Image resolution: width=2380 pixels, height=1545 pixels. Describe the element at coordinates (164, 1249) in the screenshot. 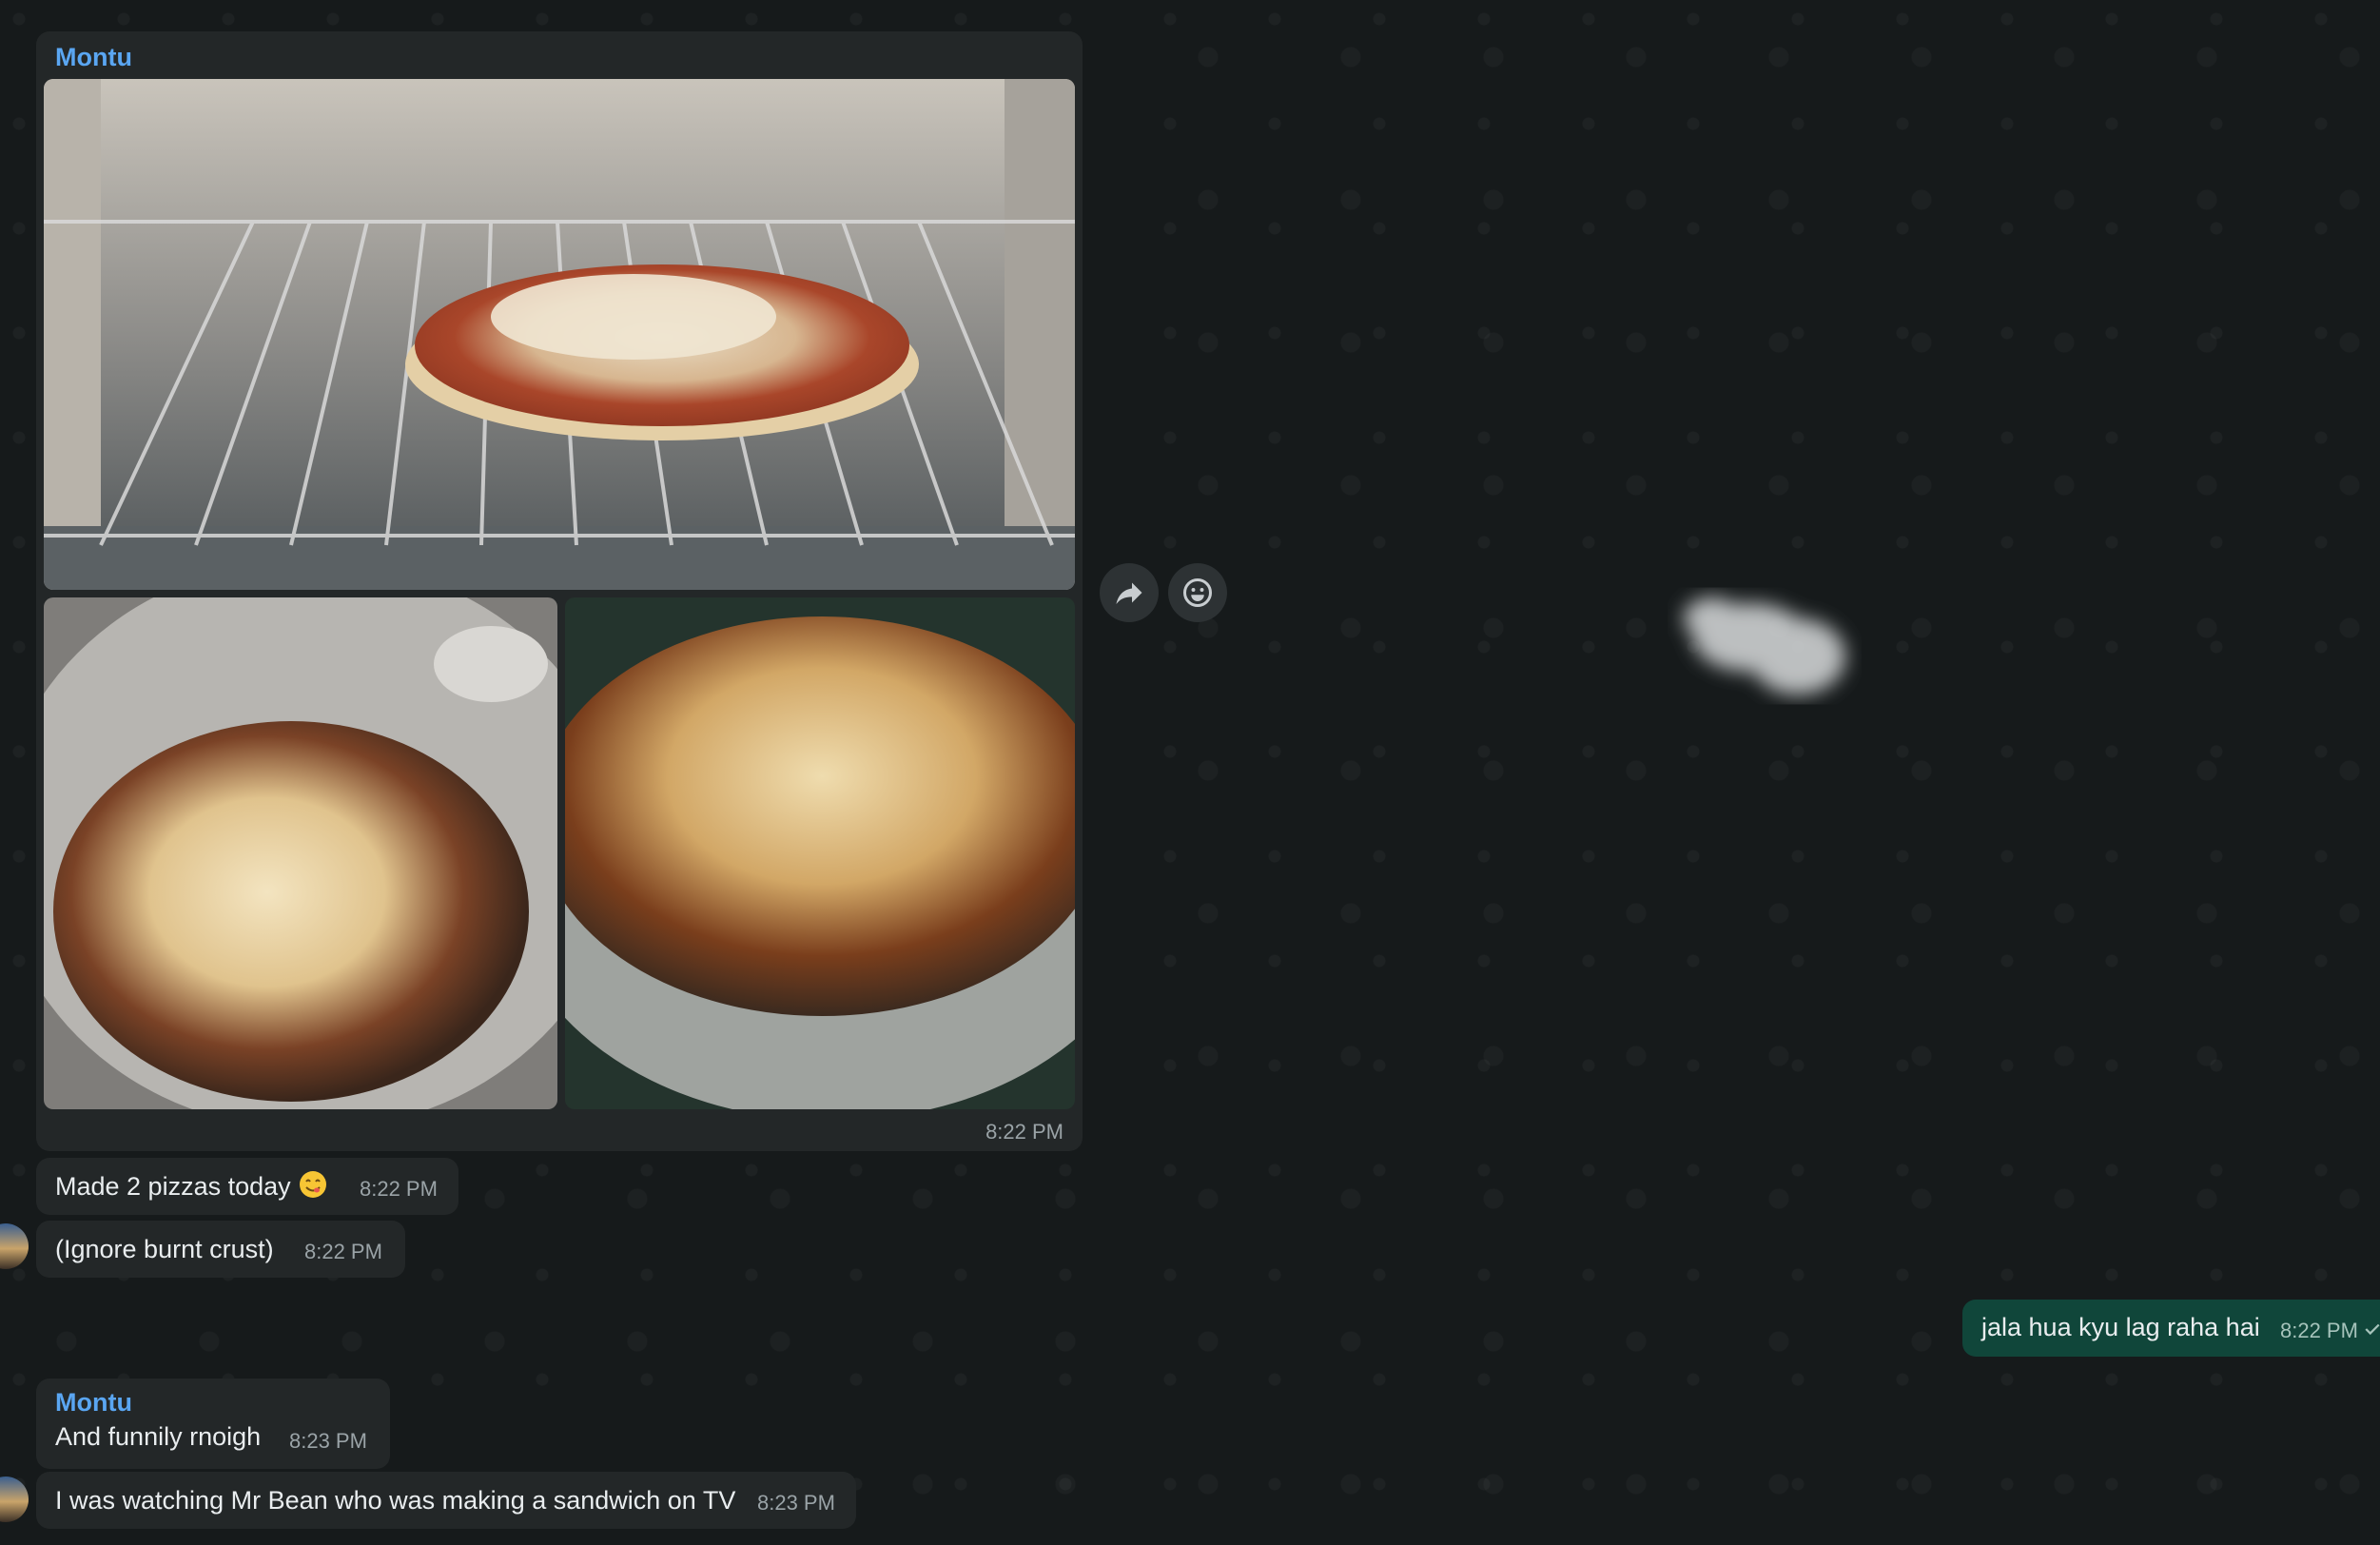

I see `message-text: (Ignore burnt crust)` at that location.